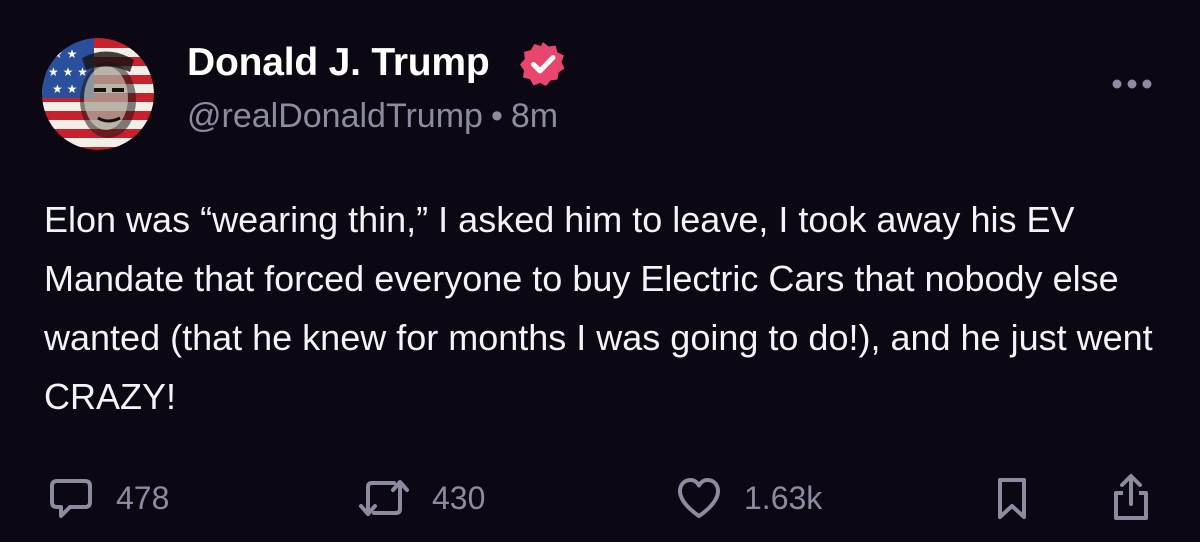  I want to click on repost-count: 430, so click(459, 498).